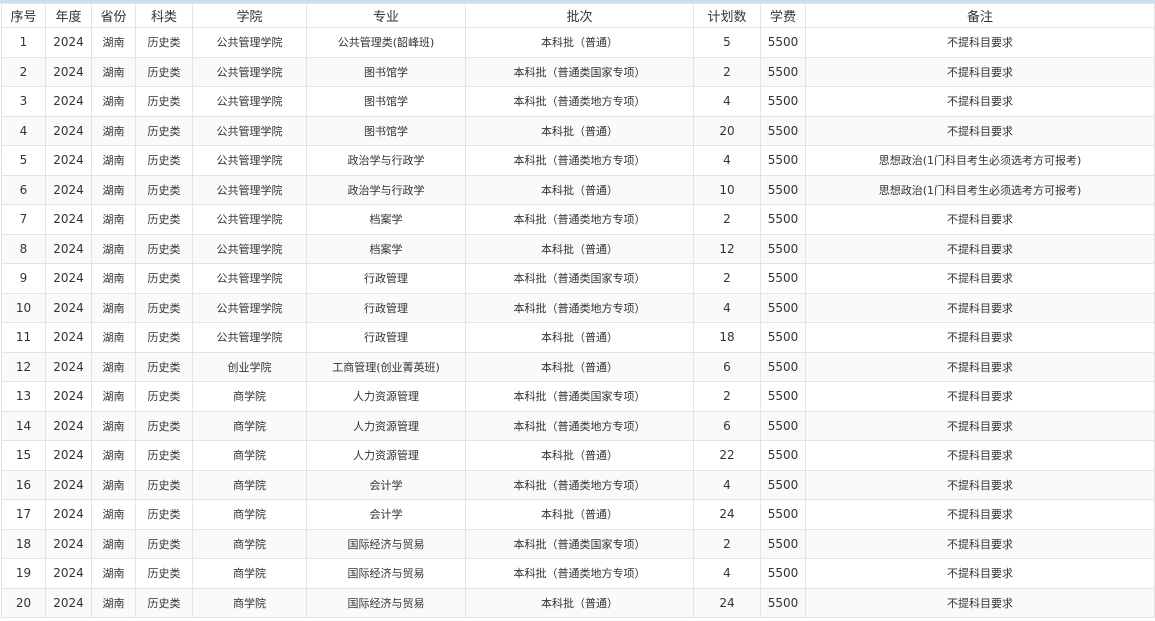 This screenshot has width=1155, height=621. I want to click on cell-plan-count: 10, so click(727, 189).